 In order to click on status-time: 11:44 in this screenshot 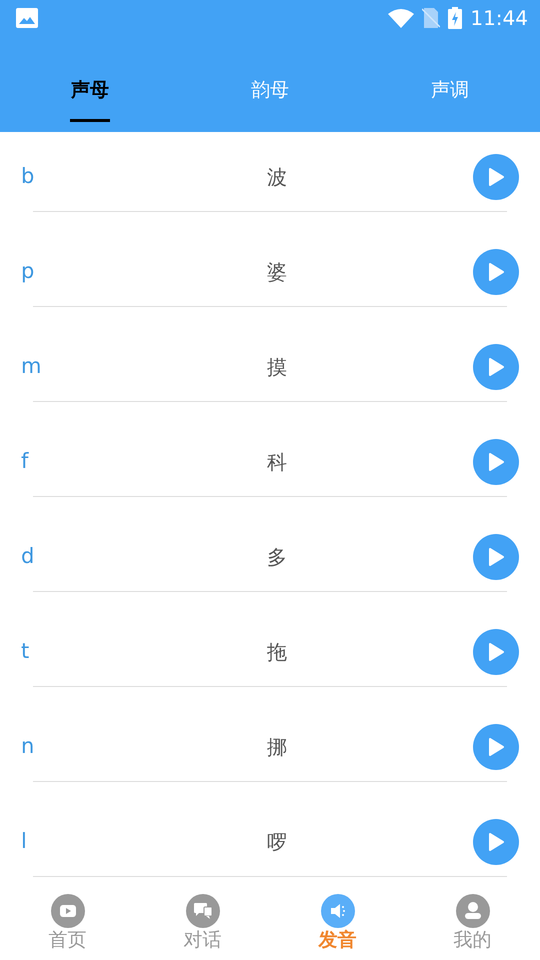, I will do `click(499, 18)`.